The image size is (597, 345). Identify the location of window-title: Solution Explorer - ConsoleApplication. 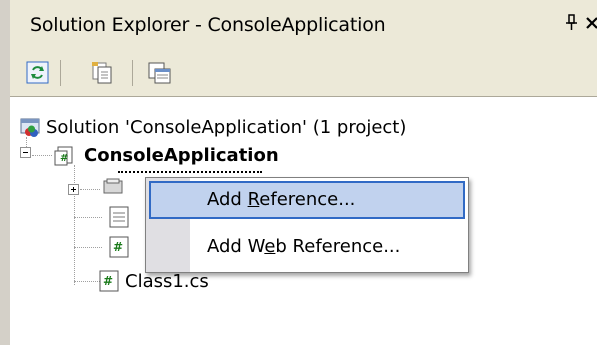
(208, 25).